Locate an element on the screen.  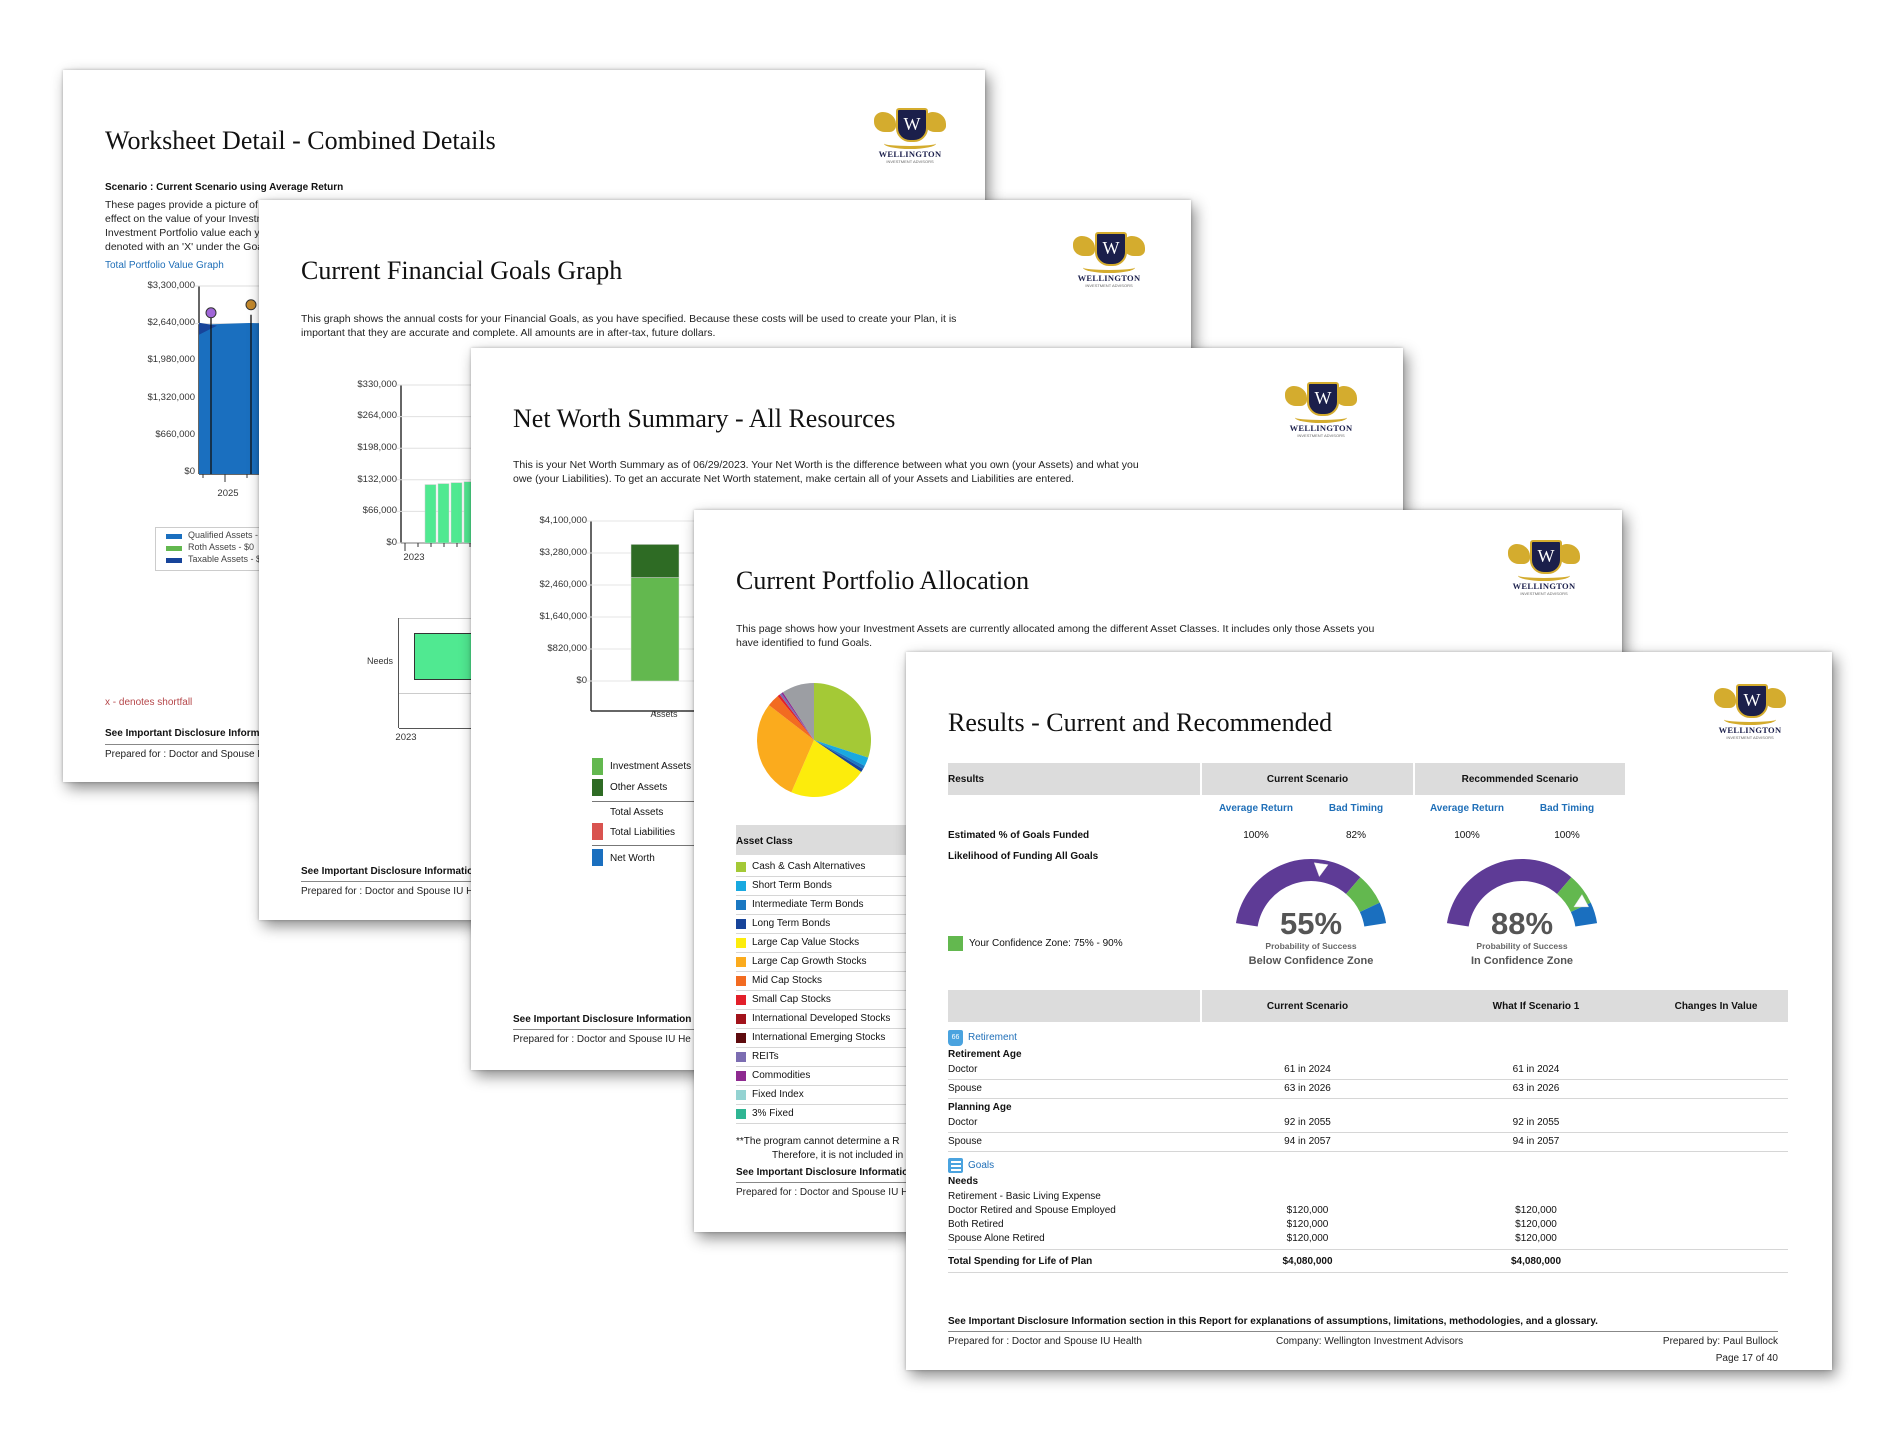
y-tick-label: $820,000 is located at coordinates (567, 648).